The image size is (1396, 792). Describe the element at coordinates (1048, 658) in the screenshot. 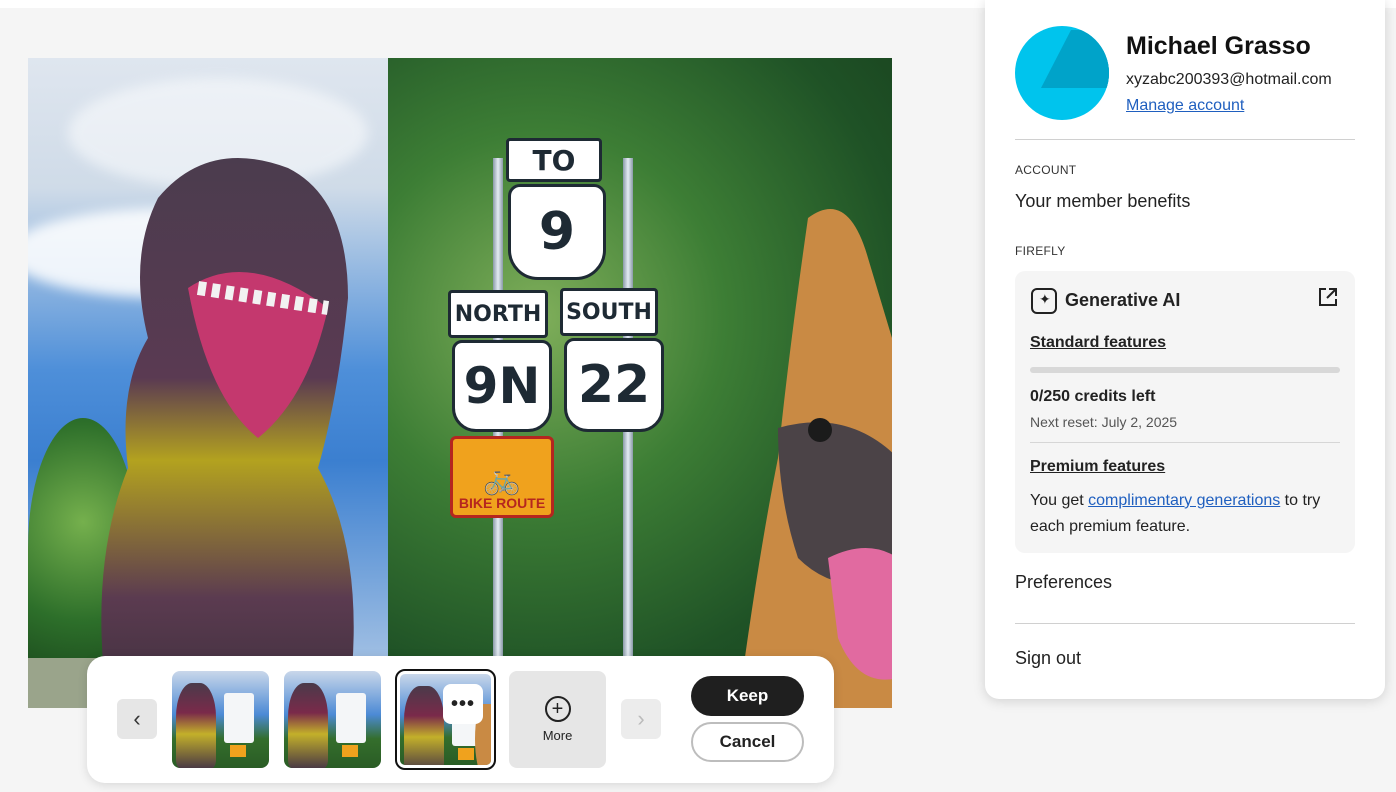

I see `sign-out-link: Sign out` at that location.